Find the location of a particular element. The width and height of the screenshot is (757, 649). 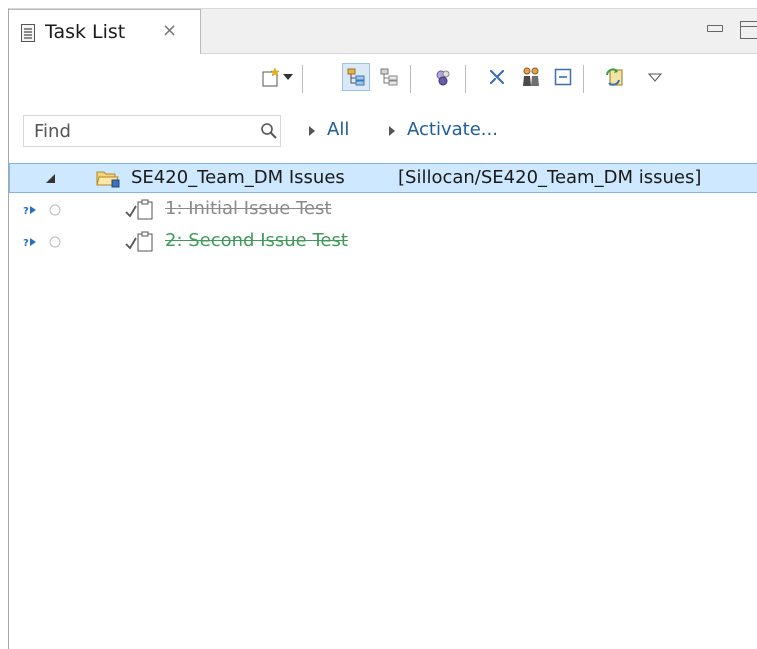

search-icon is located at coordinates (269, 131).